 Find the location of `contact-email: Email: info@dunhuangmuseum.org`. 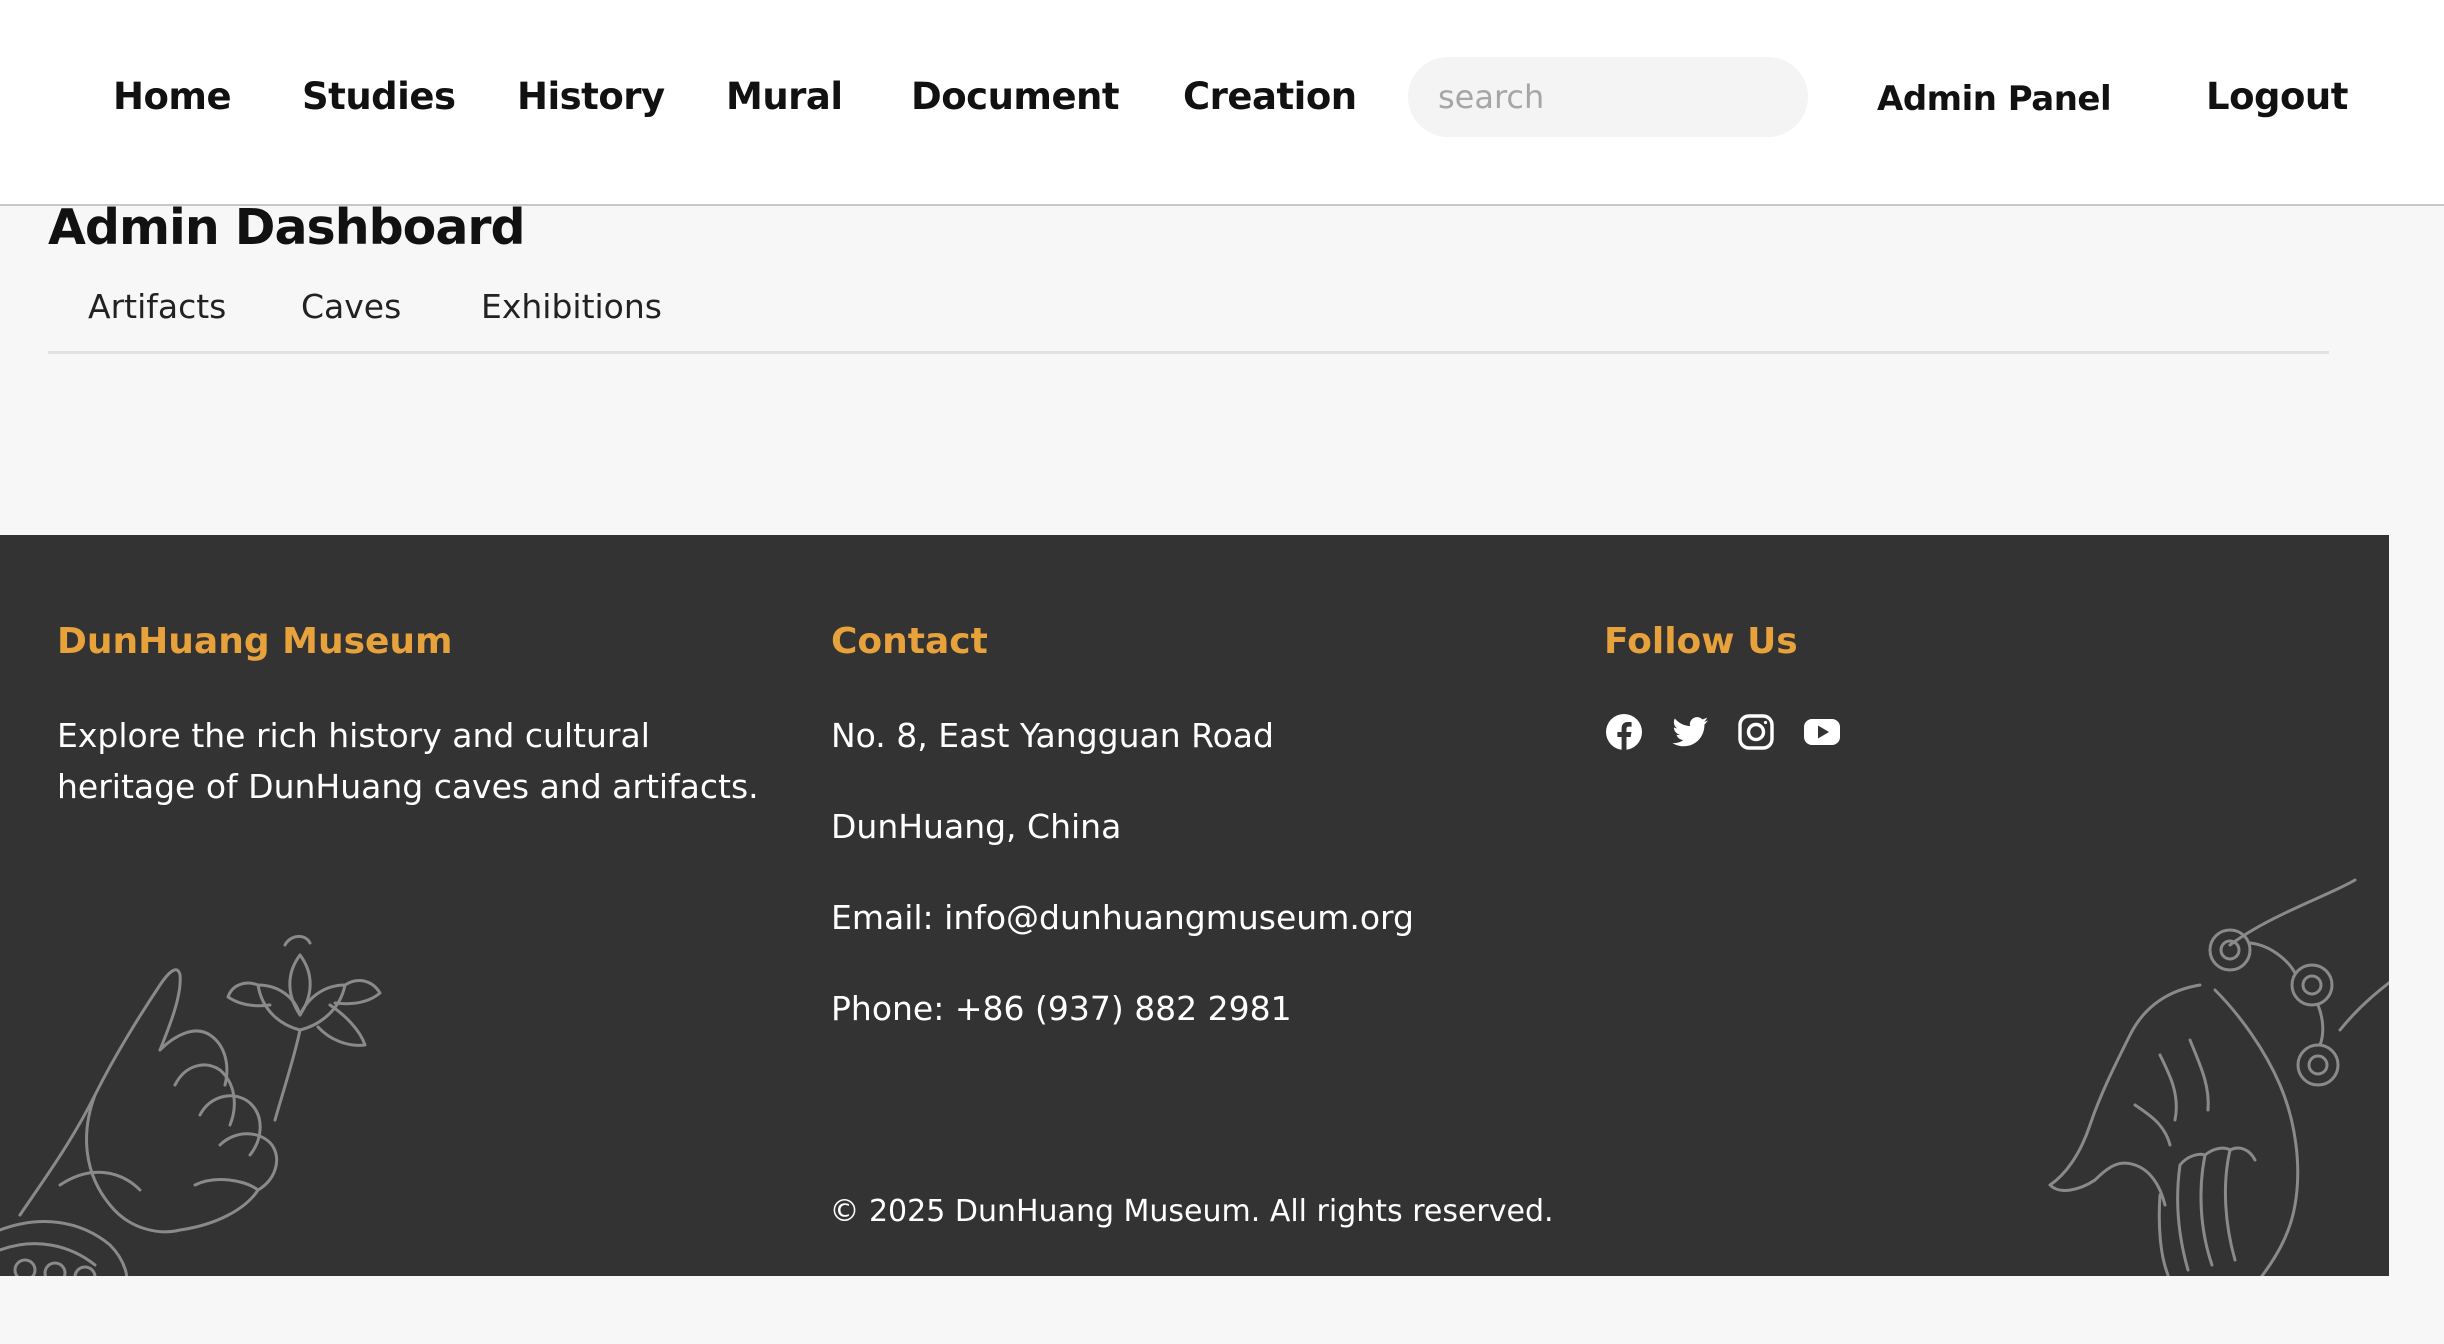

contact-email: Email: info@dunhuangmuseum.org is located at coordinates (1122, 918).